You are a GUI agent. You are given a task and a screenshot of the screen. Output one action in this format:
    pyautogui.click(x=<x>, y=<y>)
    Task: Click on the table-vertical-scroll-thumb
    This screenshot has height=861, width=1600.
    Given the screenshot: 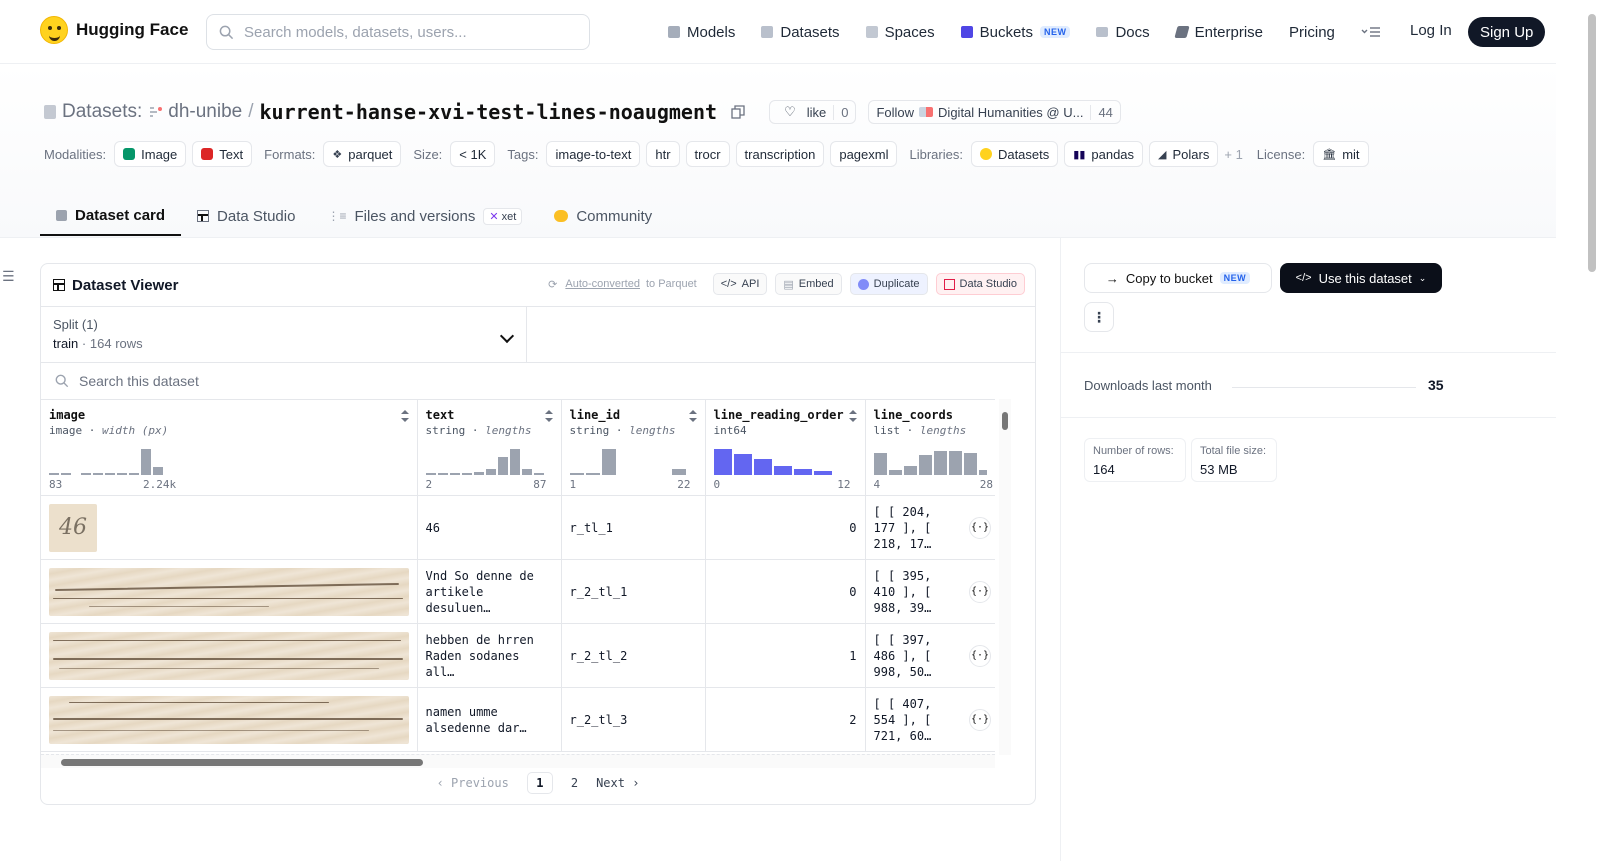 What is the action you would take?
    pyautogui.click(x=1005, y=421)
    